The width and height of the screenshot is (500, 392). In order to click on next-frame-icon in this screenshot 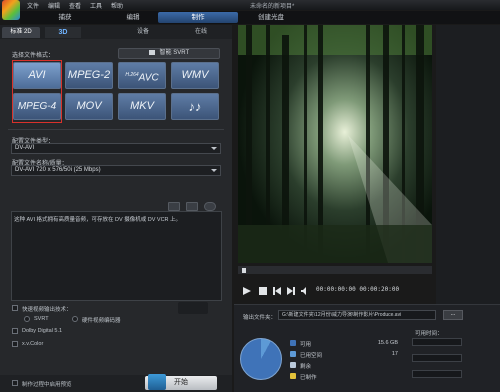, I will do `click(291, 291)`.